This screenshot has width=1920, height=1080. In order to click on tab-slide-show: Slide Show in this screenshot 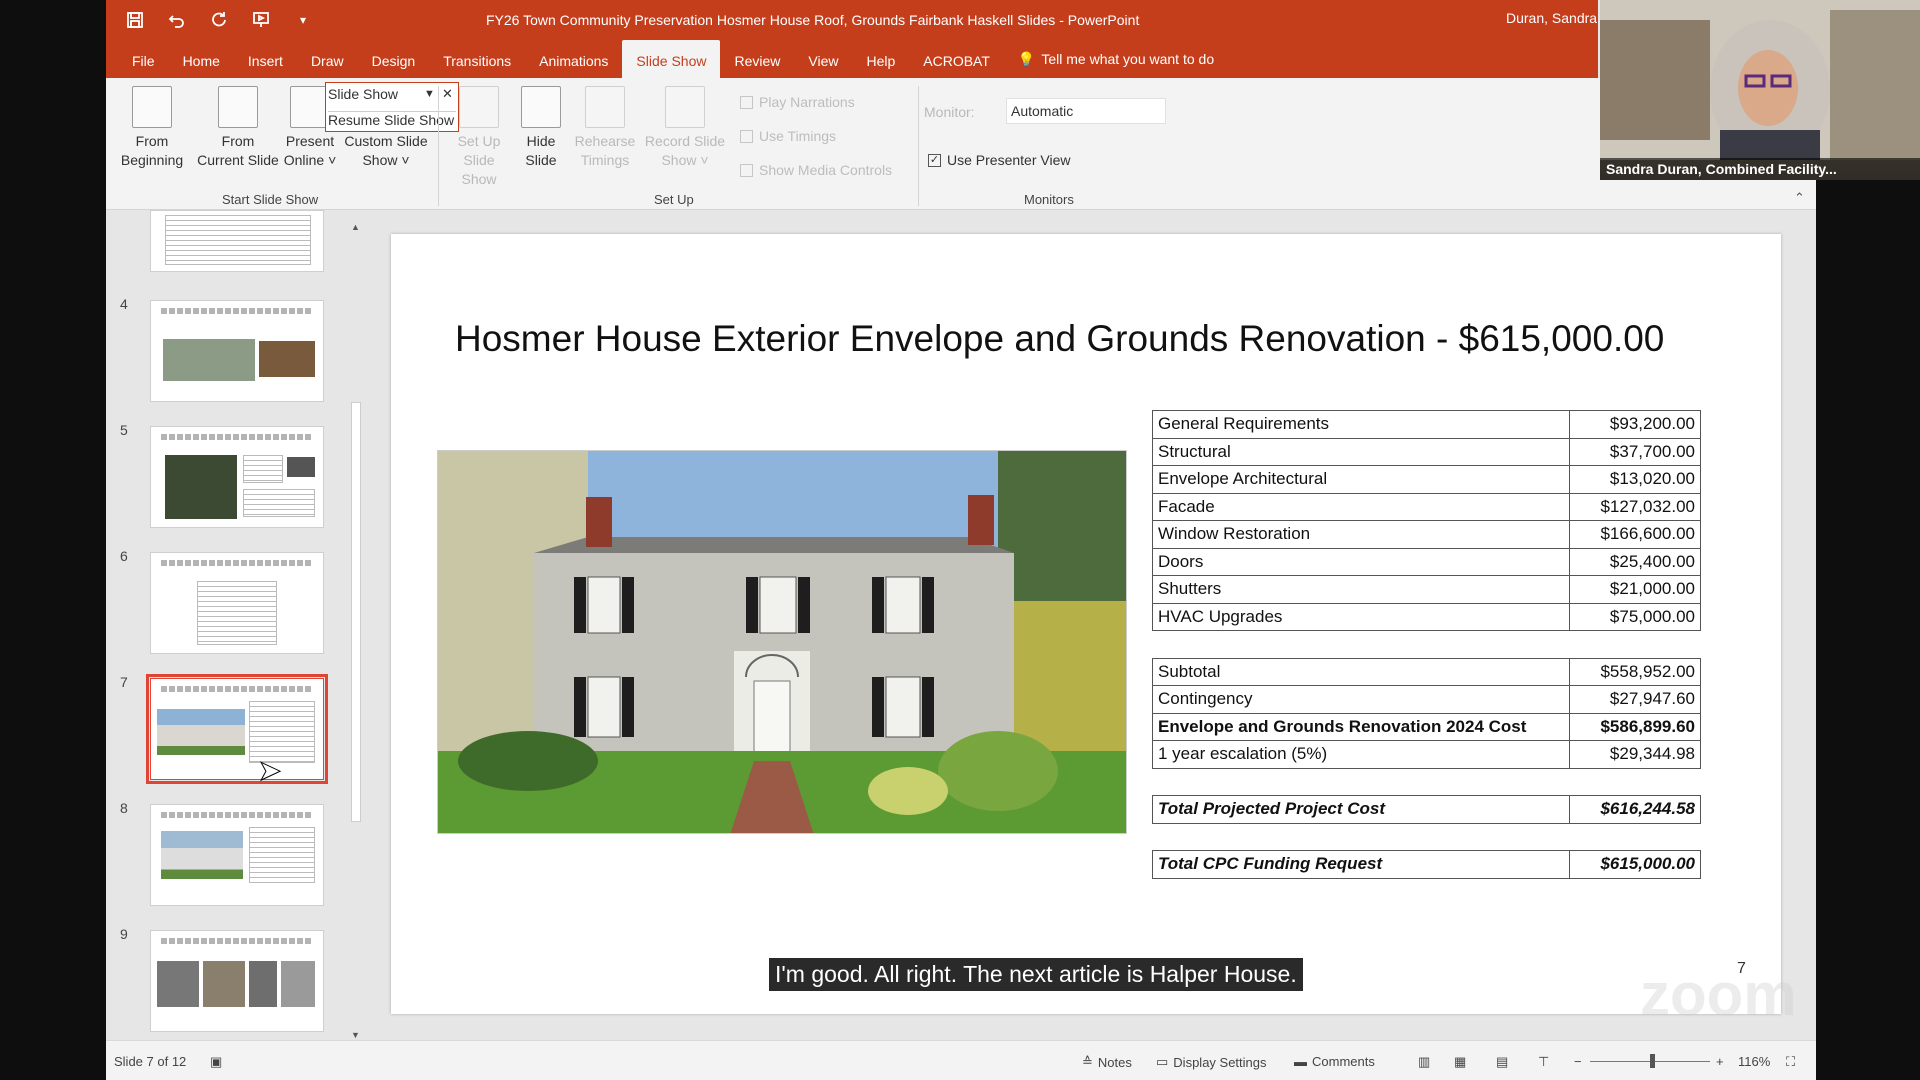, I will do `click(671, 59)`.